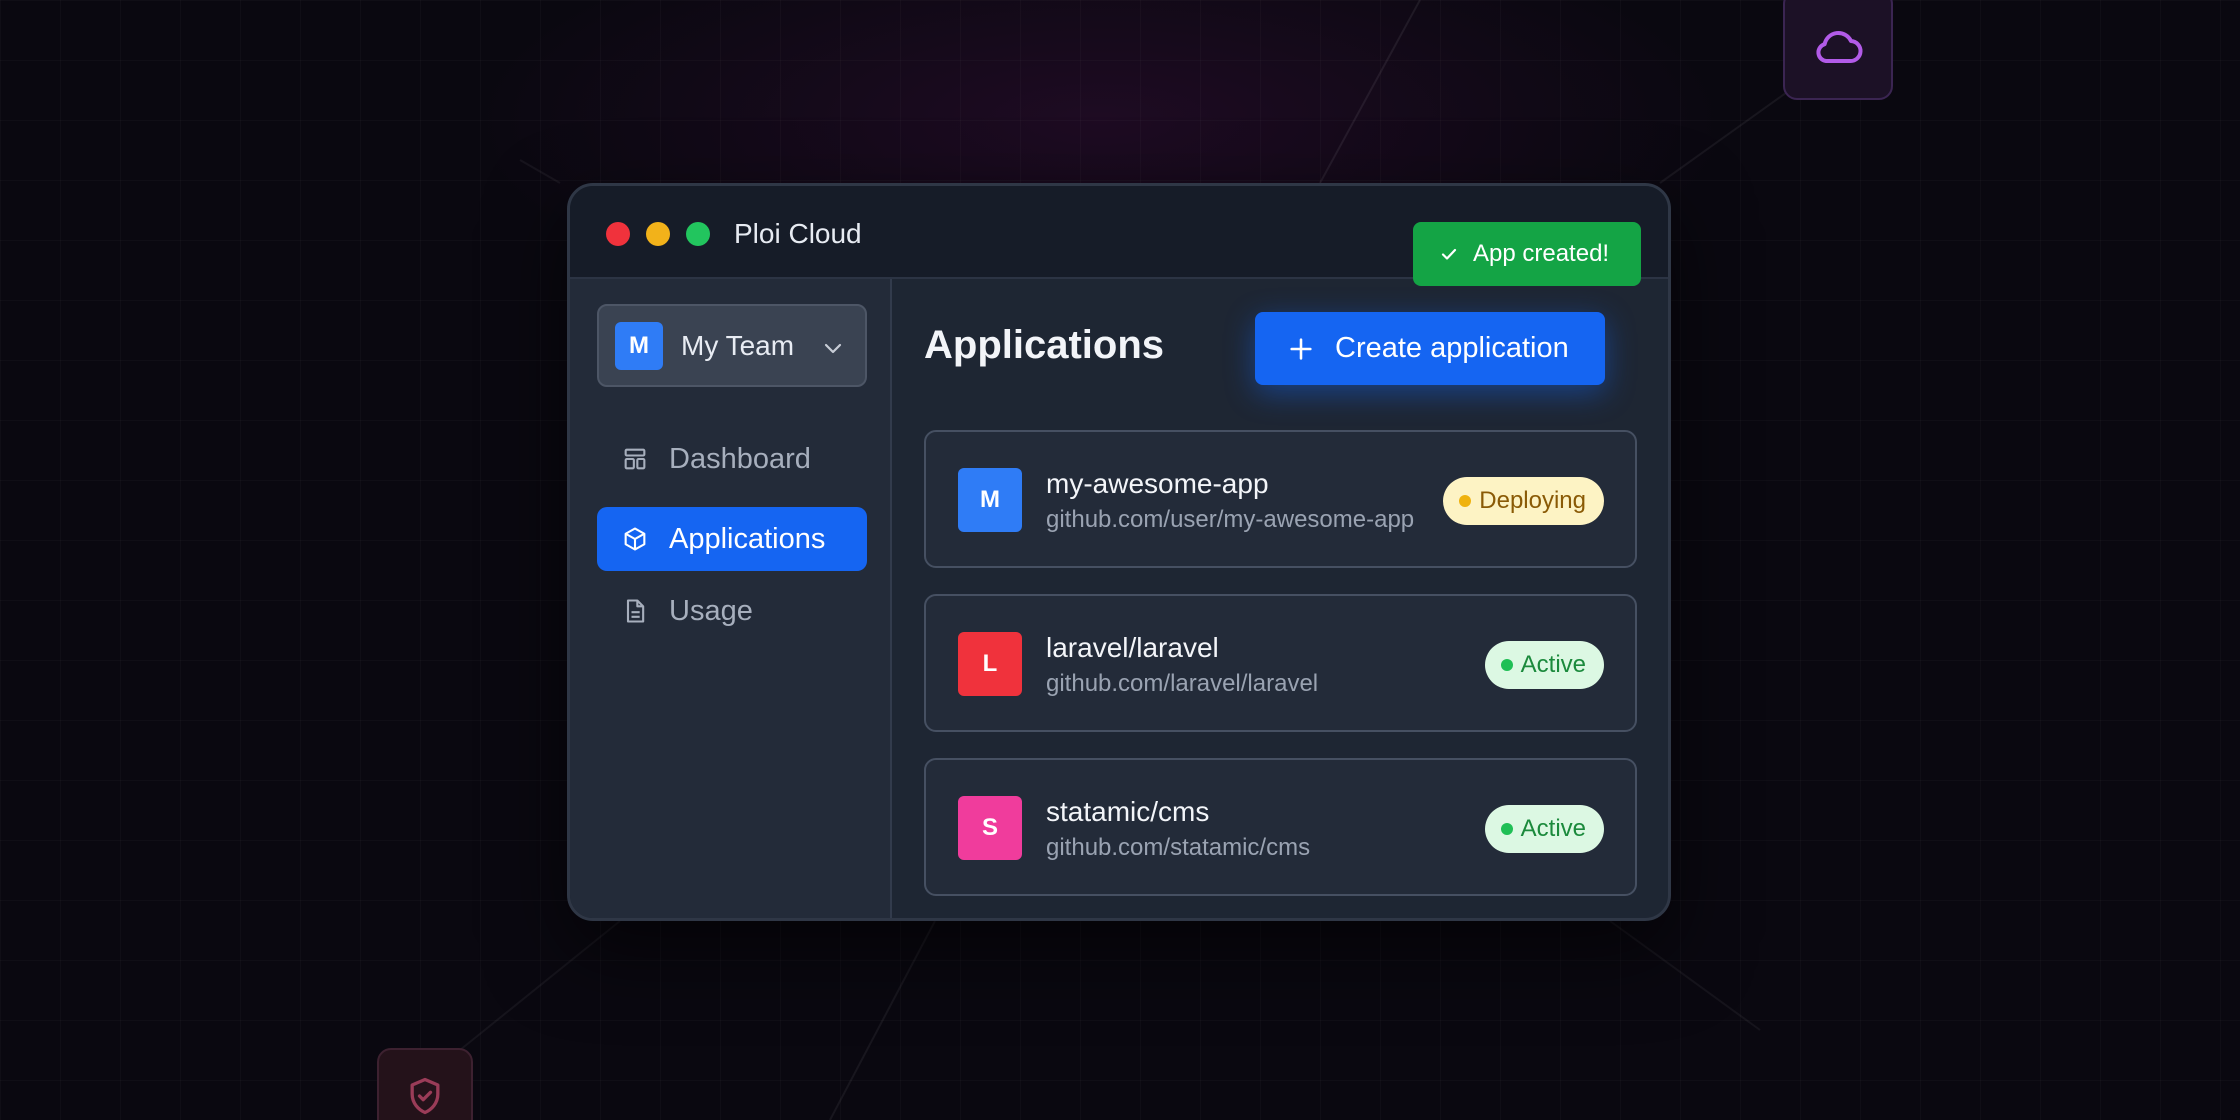 The width and height of the screenshot is (2240, 1120). What do you see at coordinates (833, 348) in the screenshot?
I see `chevron-down-icon` at bounding box center [833, 348].